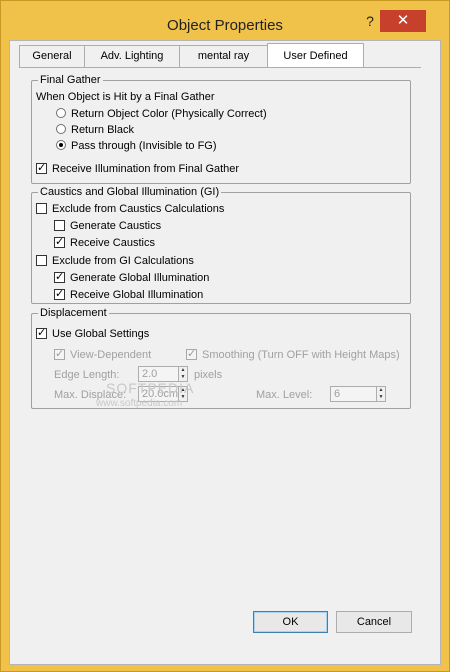 This screenshot has height=672, width=450. I want to click on tab-user-defined: User Defined, so click(315, 55).